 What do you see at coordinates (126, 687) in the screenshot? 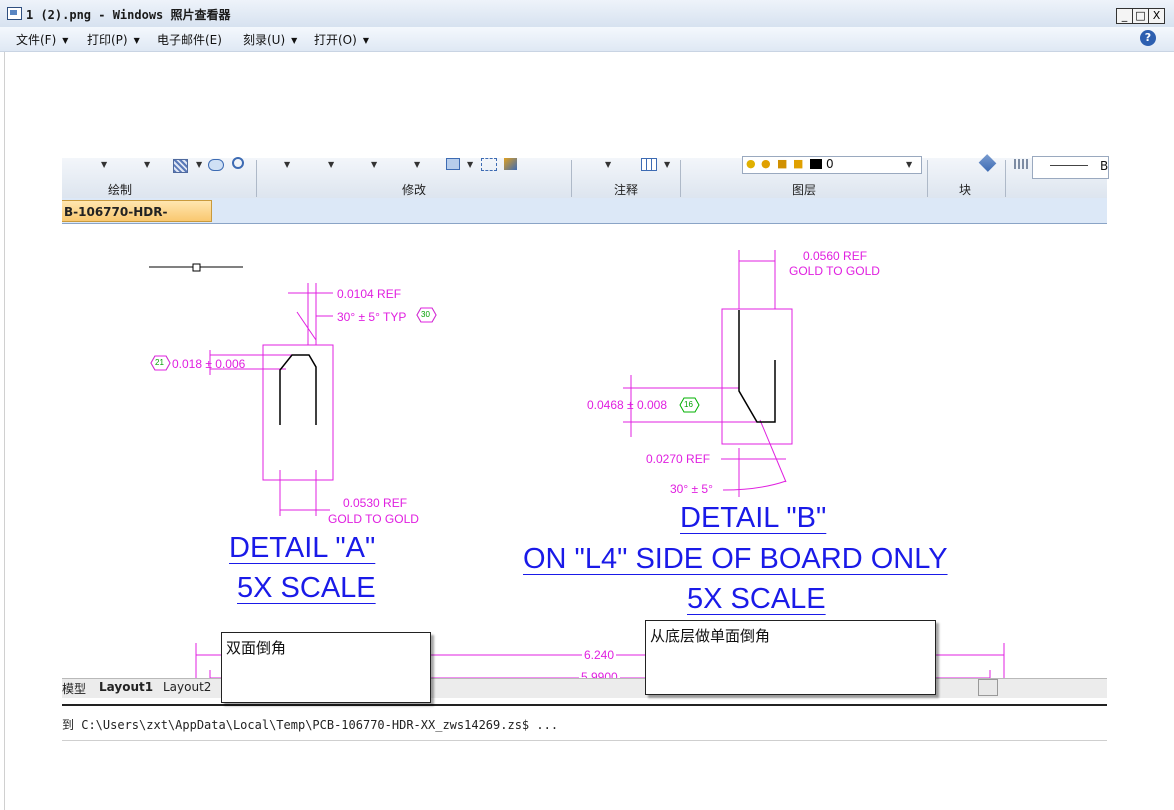
I see `tab-layout1: Layout1` at bounding box center [126, 687].